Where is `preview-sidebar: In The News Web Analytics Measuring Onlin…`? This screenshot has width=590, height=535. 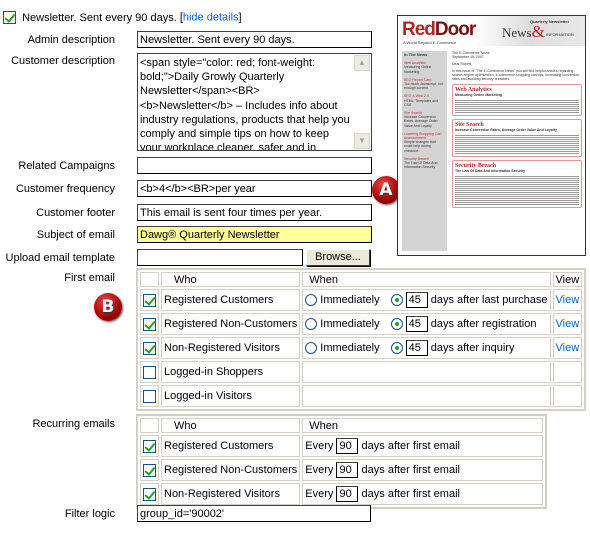
preview-sidebar: In The News Web Analytics Measuring Onlin… is located at coordinates (424, 151).